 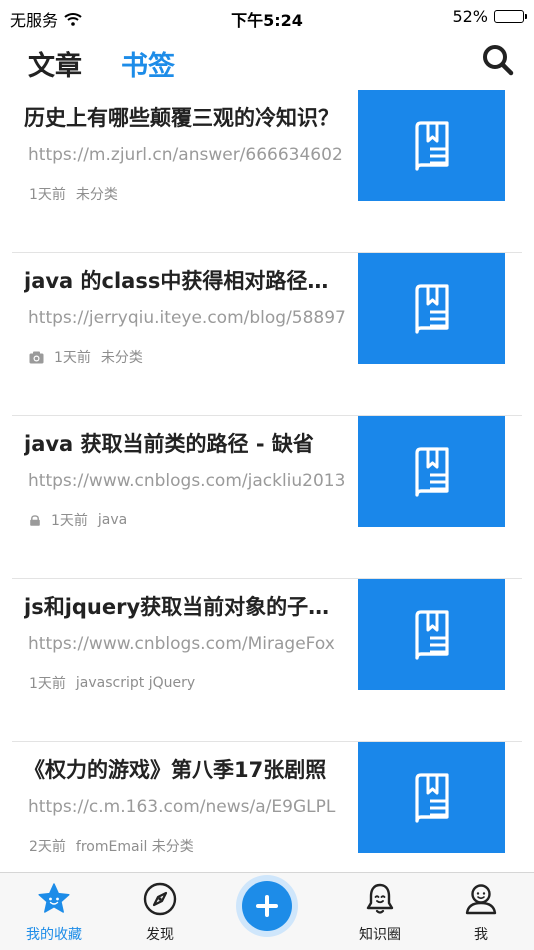 I want to click on bookmark-meta: 1天前 java, so click(x=78, y=520).